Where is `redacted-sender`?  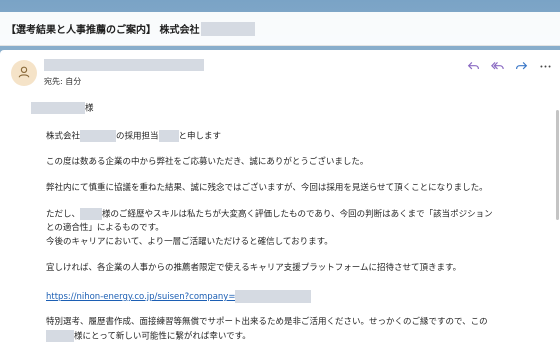
redacted-sender is located at coordinates (124, 65).